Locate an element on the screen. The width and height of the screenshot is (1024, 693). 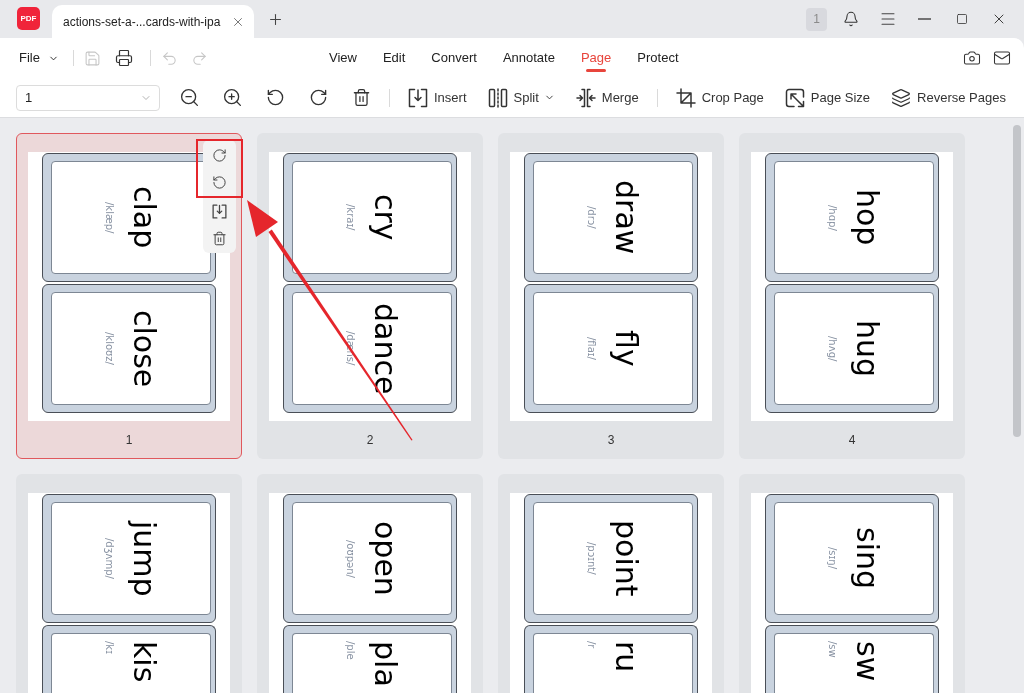
toolbar-button: Crop Page is located at coordinates (719, 97).